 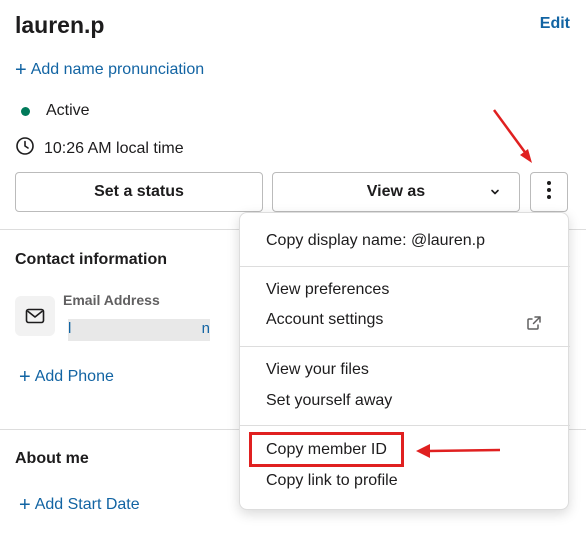 I want to click on active-dot-icon, so click(x=25, y=111).